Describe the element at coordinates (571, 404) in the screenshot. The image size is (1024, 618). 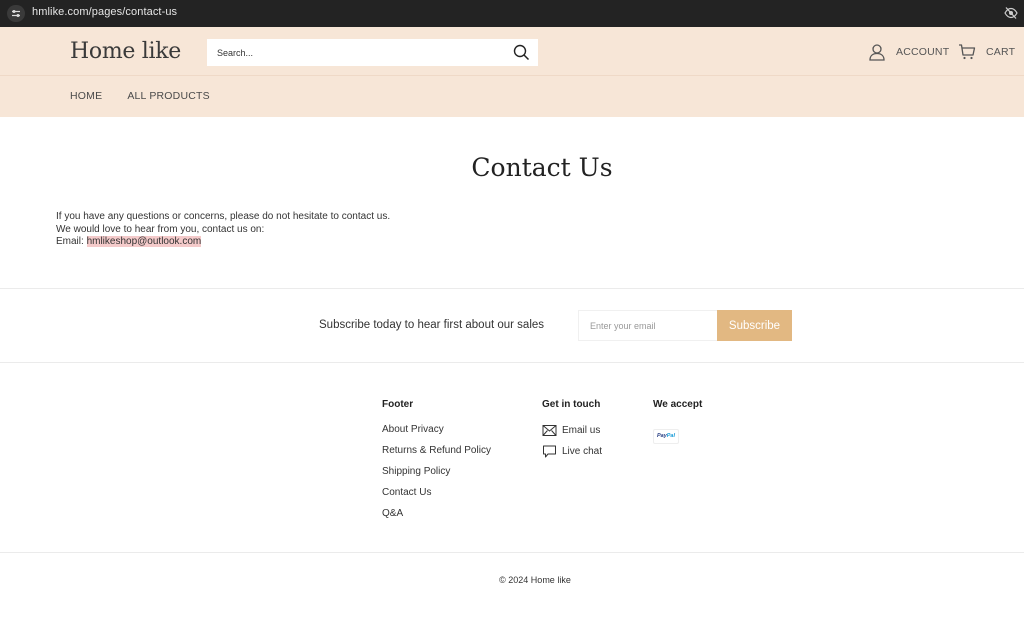
I see `footer-heading: Get in touch` at that location.